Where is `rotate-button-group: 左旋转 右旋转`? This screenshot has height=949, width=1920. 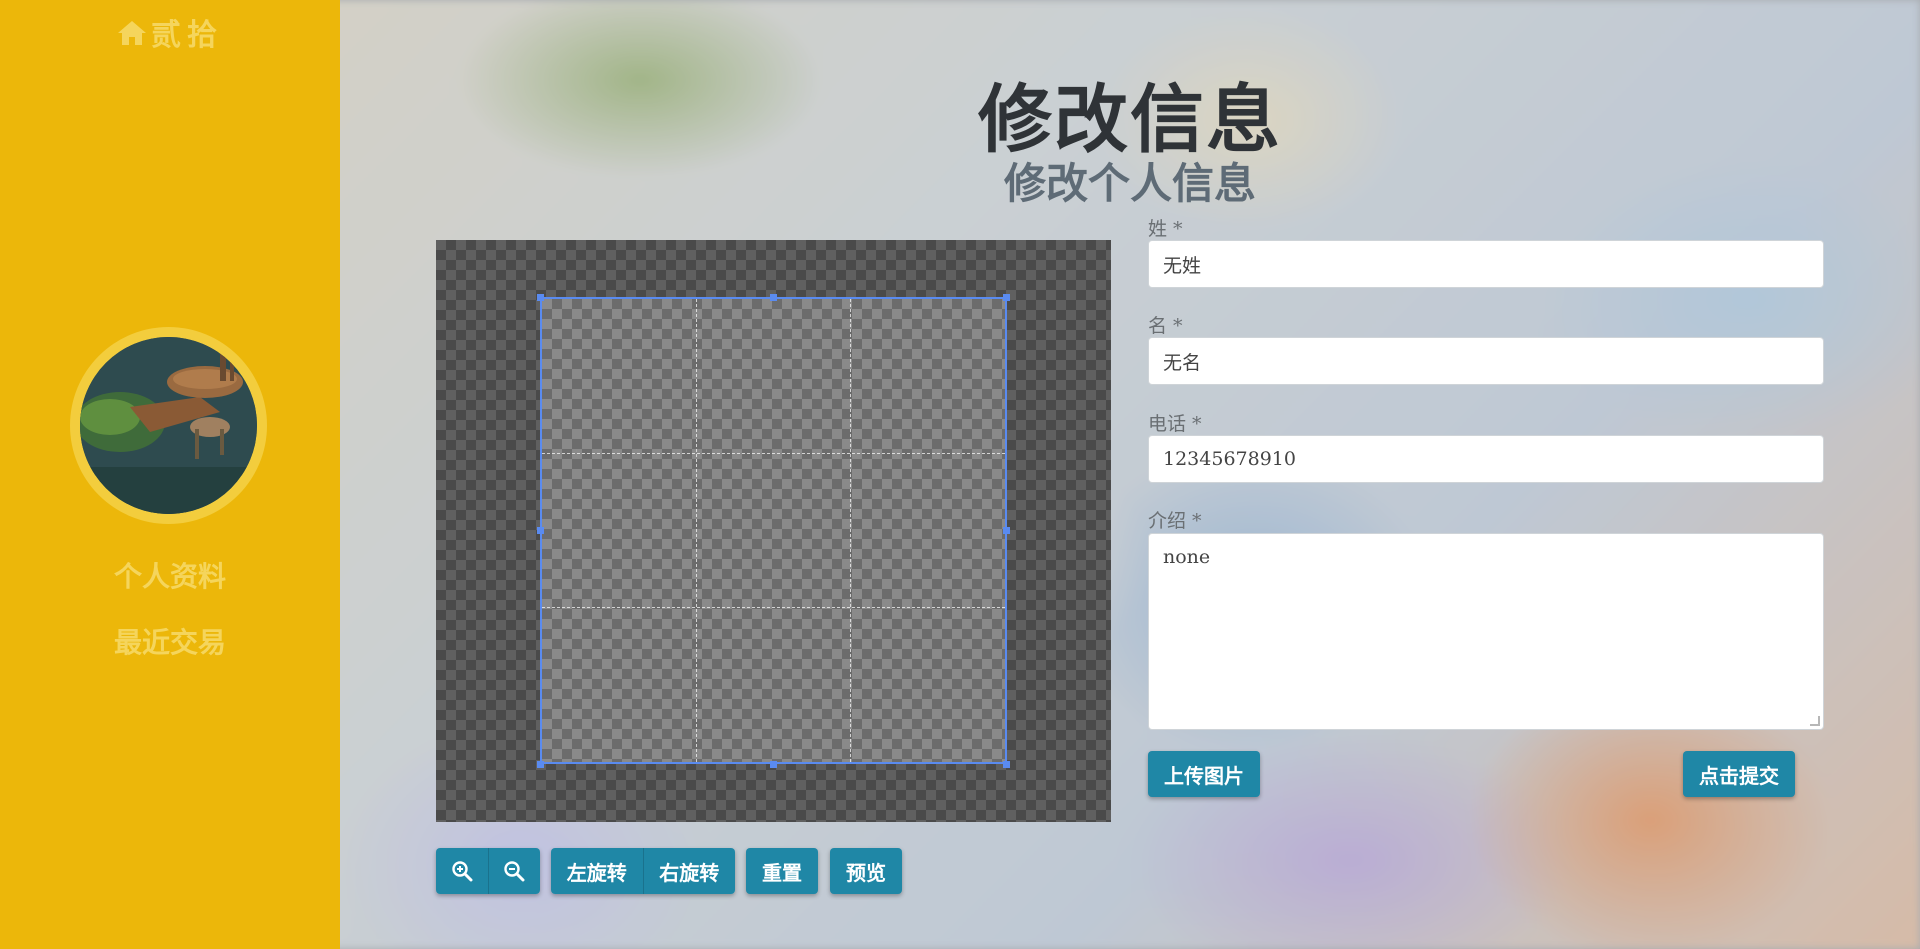
rotate-button-group: 左旋转 右旋转 is located at coordinates (643, 871).